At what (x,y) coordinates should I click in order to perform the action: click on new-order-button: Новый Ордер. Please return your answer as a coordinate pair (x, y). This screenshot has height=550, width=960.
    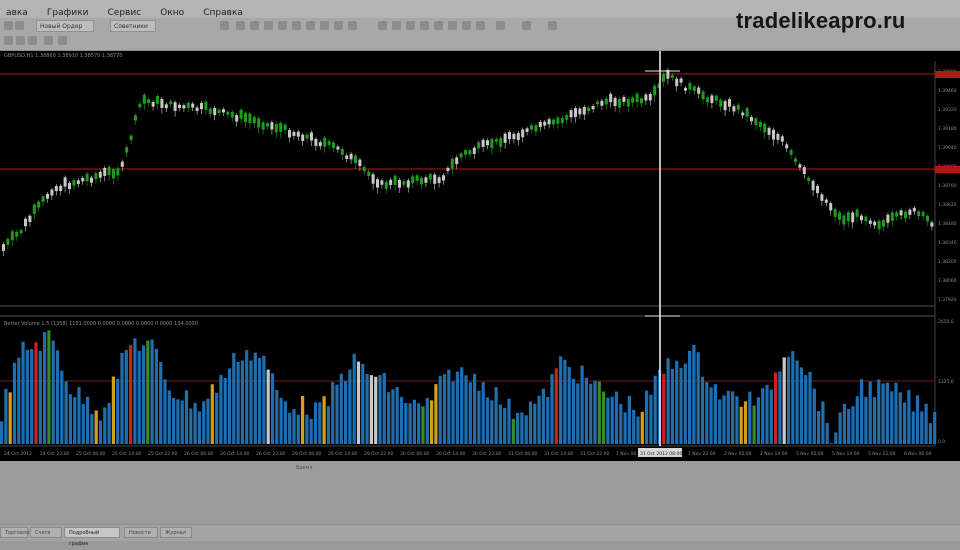
    Looking at the image, I should click on (65, 26).